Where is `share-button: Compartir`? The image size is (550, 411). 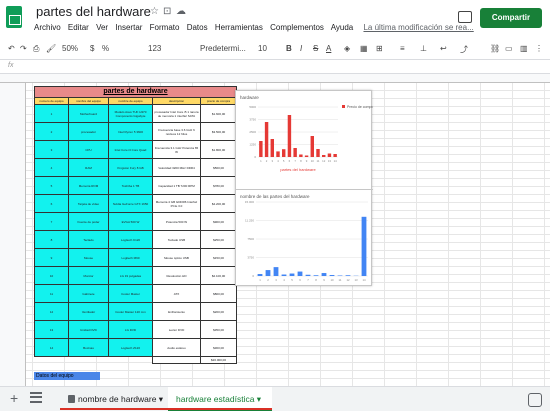
share-button: Compartir is located at coordinates (511, 18).